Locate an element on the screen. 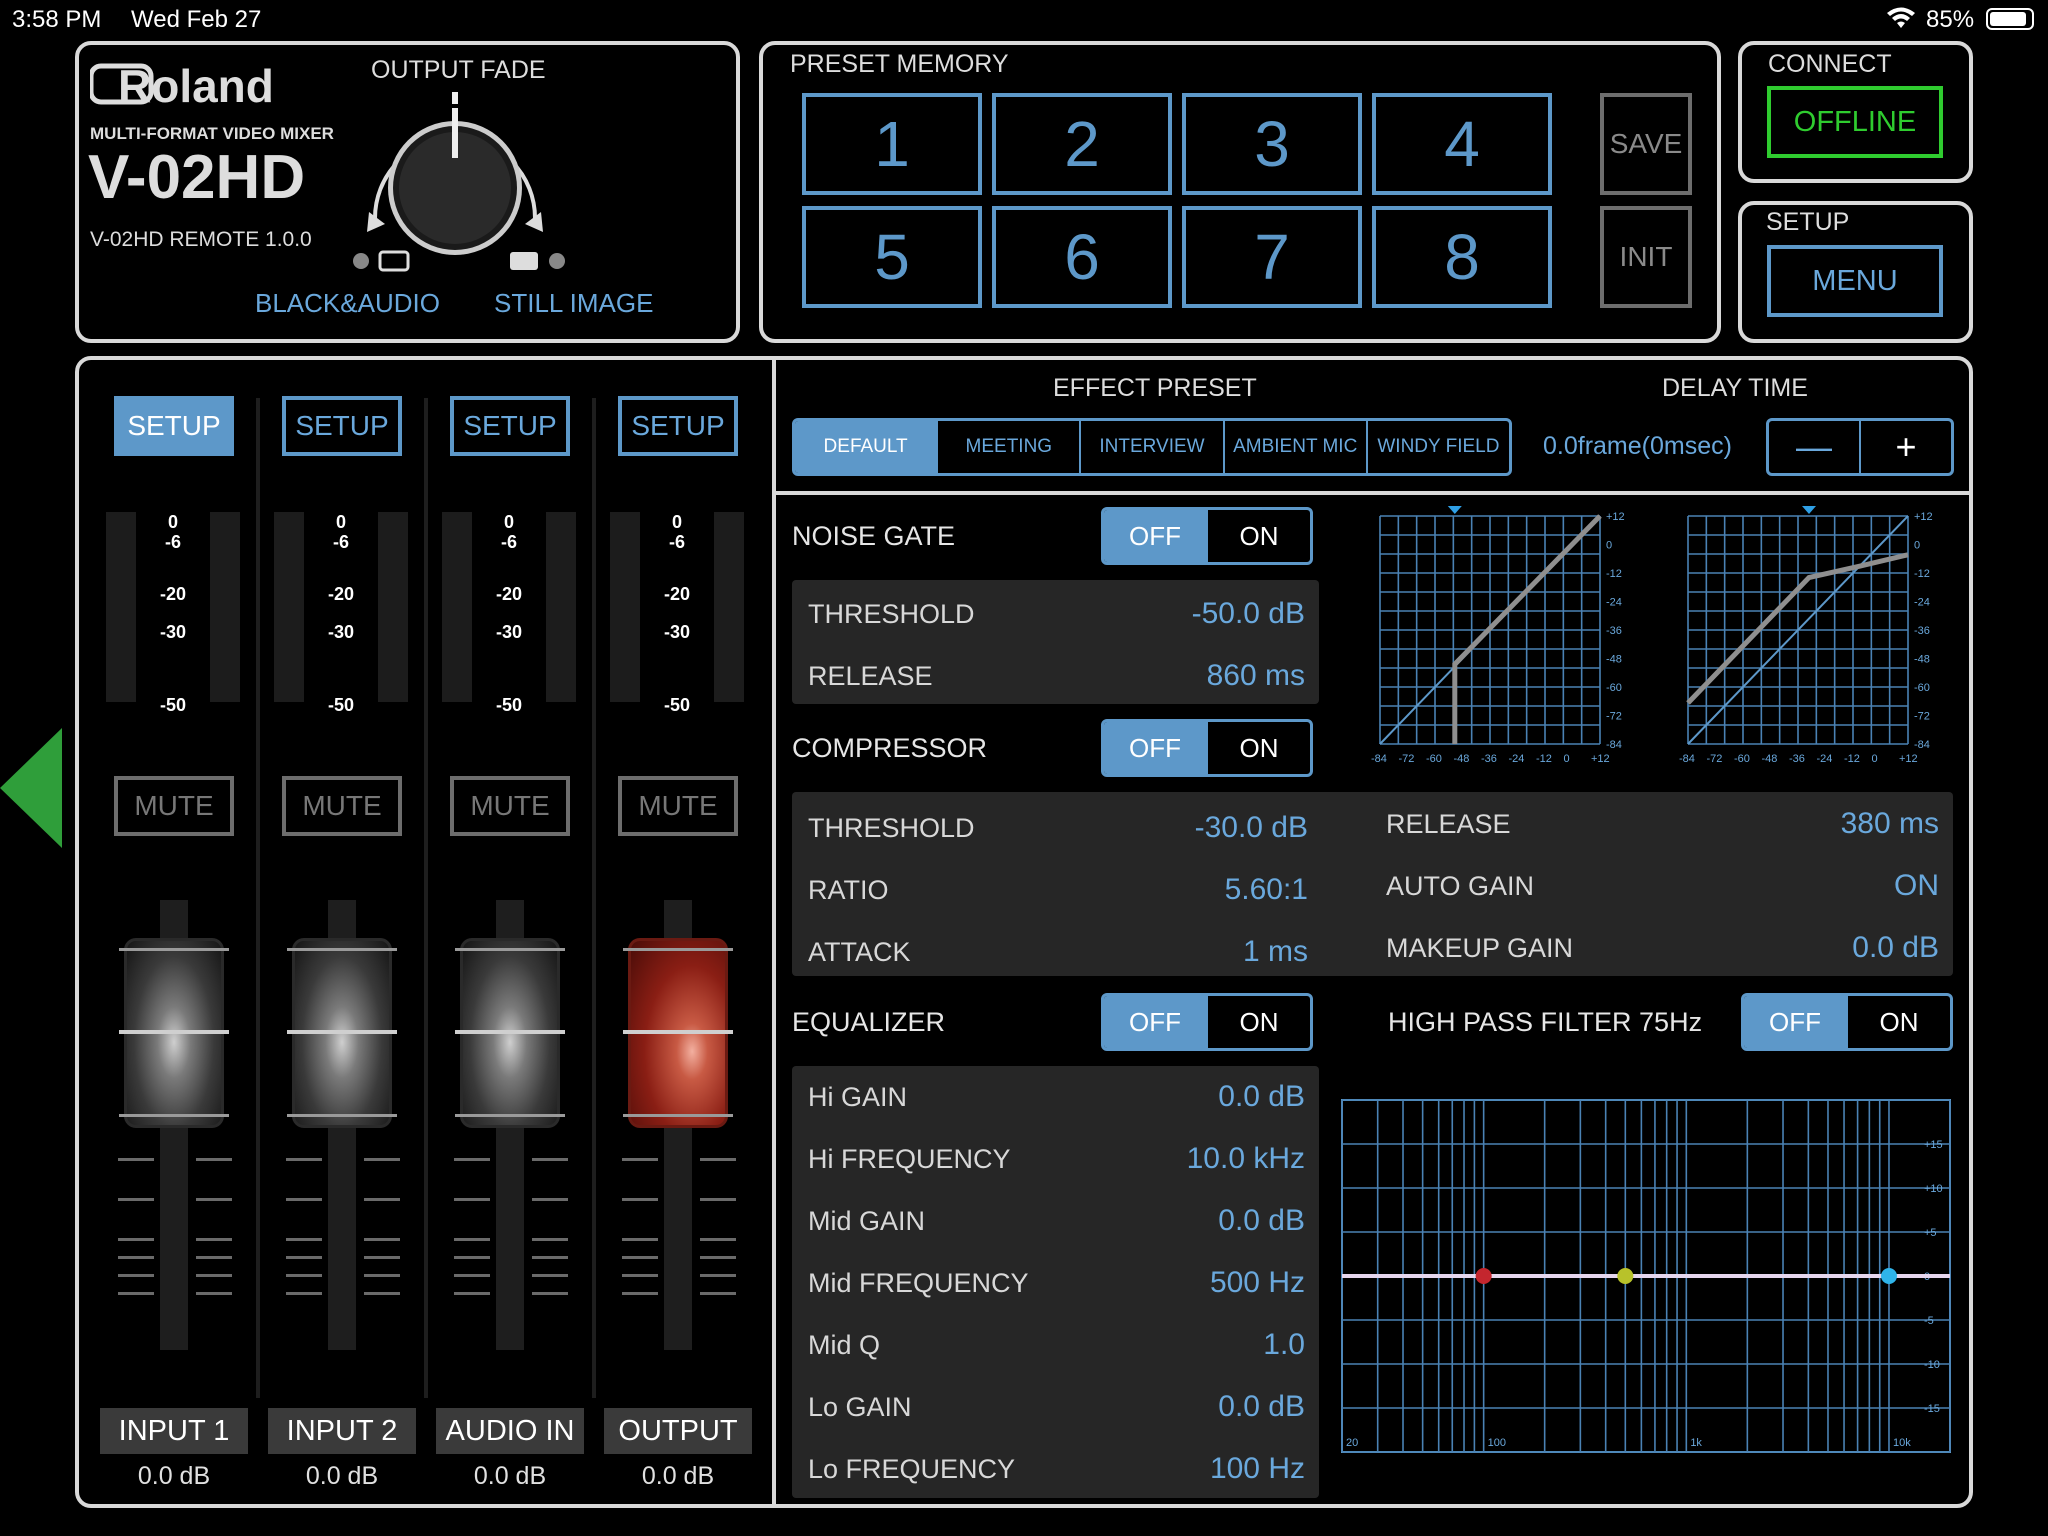 This screenshot has width=2048, height=1536. ng-release-value: 860 ms is located at coordinates (1256, 676).